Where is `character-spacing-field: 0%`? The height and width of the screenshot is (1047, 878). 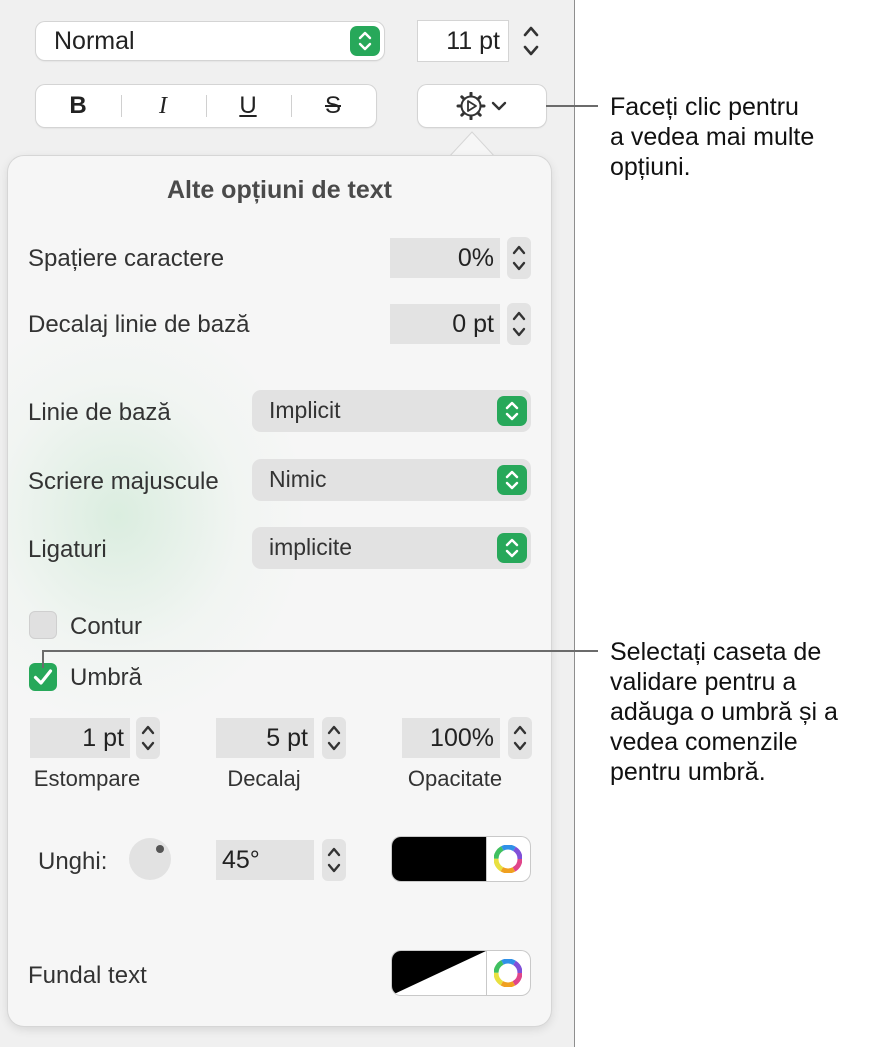
character-spacing-field: 0% is located at coordinates (445, 258).